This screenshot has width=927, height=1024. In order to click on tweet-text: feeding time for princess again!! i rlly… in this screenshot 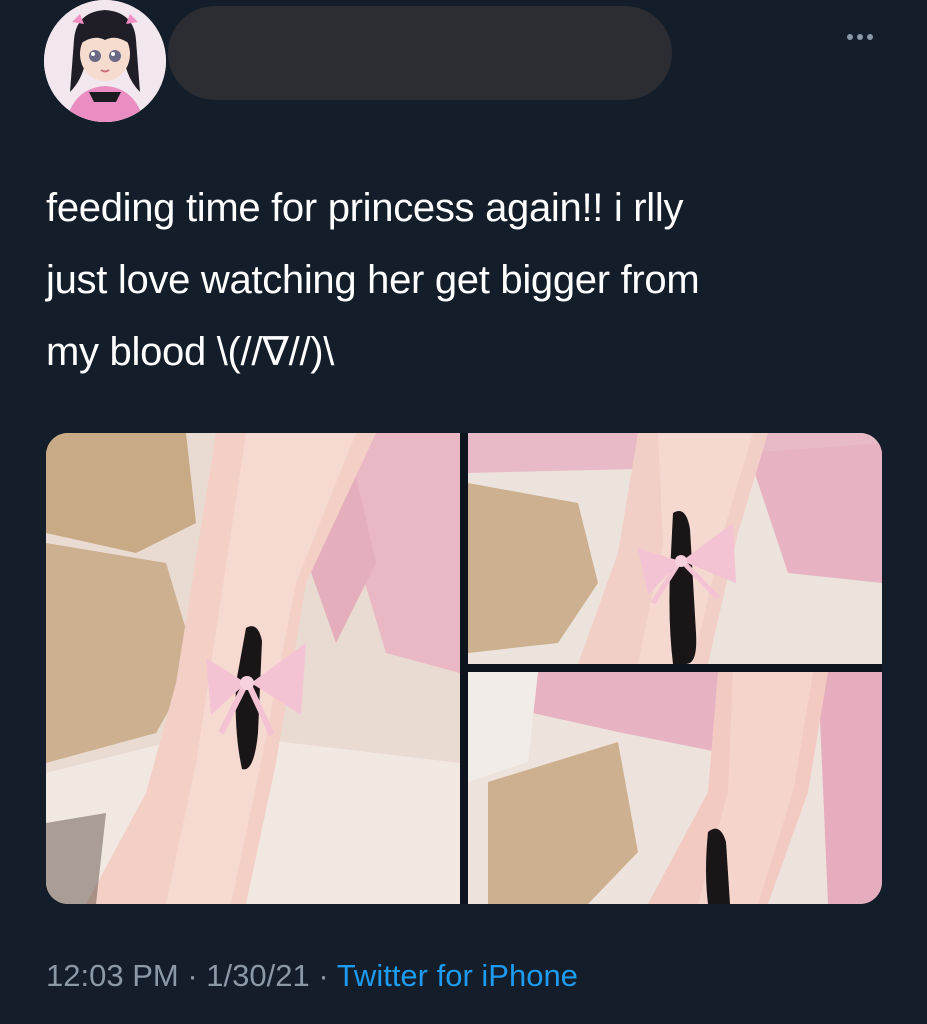, I will do `click(373, 280)`.